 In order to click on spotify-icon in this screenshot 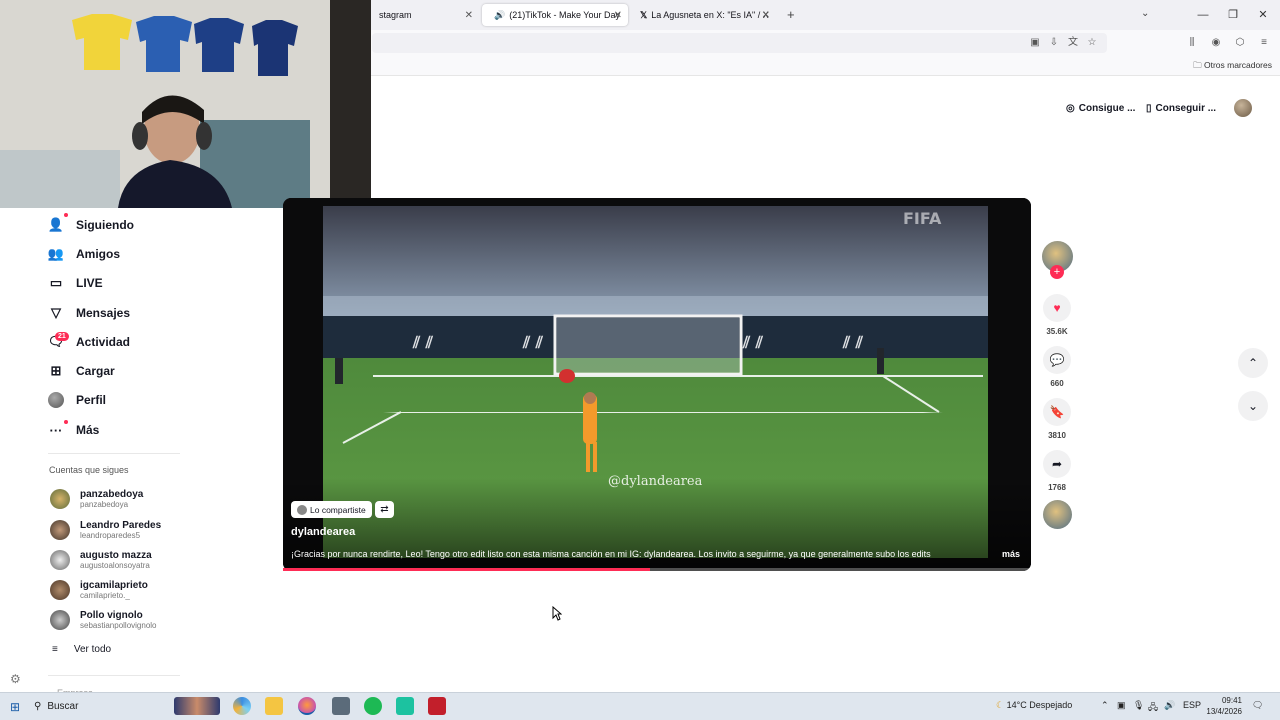, I will do `click(373, 706)`.